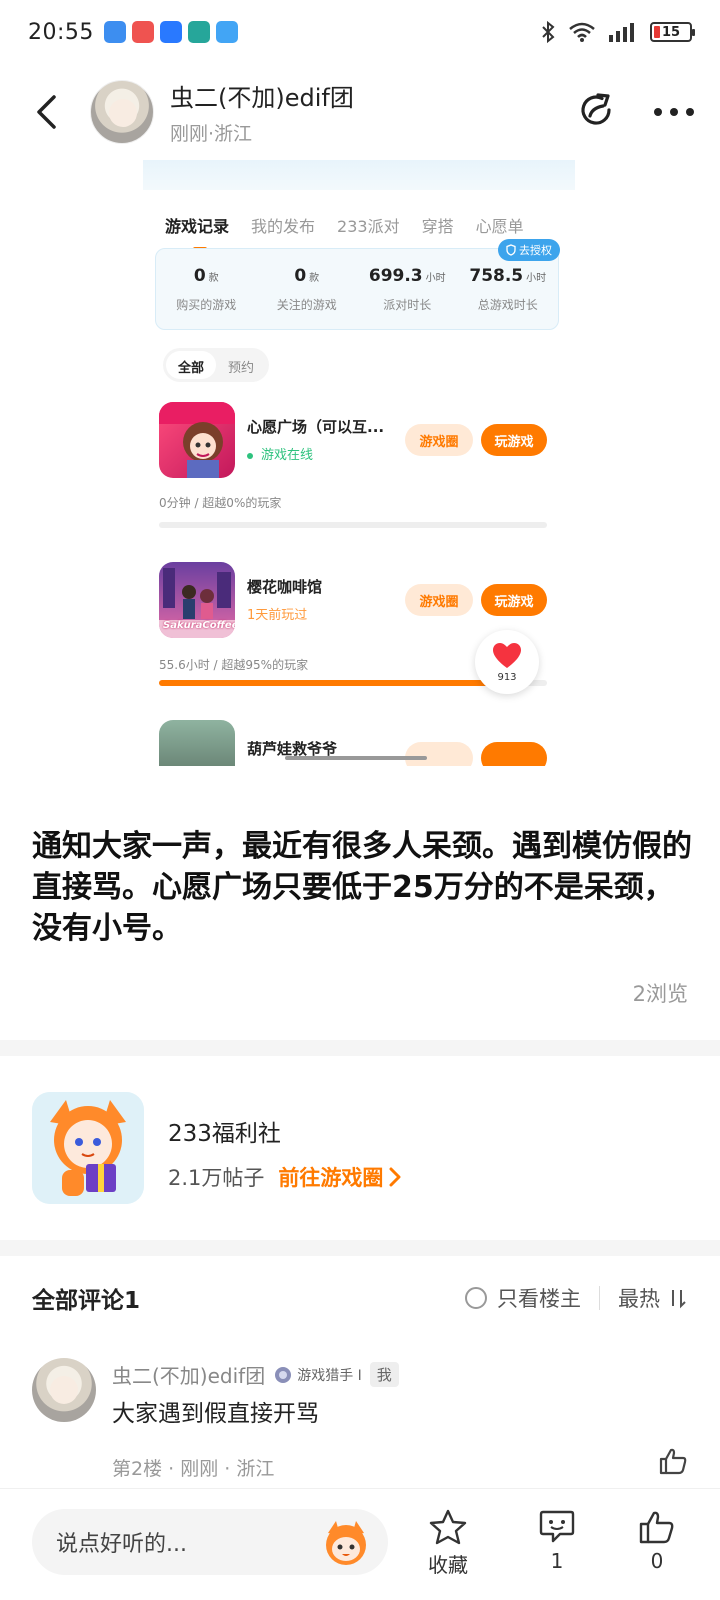 The image size is (720, 1600). I want to click on author-name: 虫二(不加)edif团, so click(262, 95).